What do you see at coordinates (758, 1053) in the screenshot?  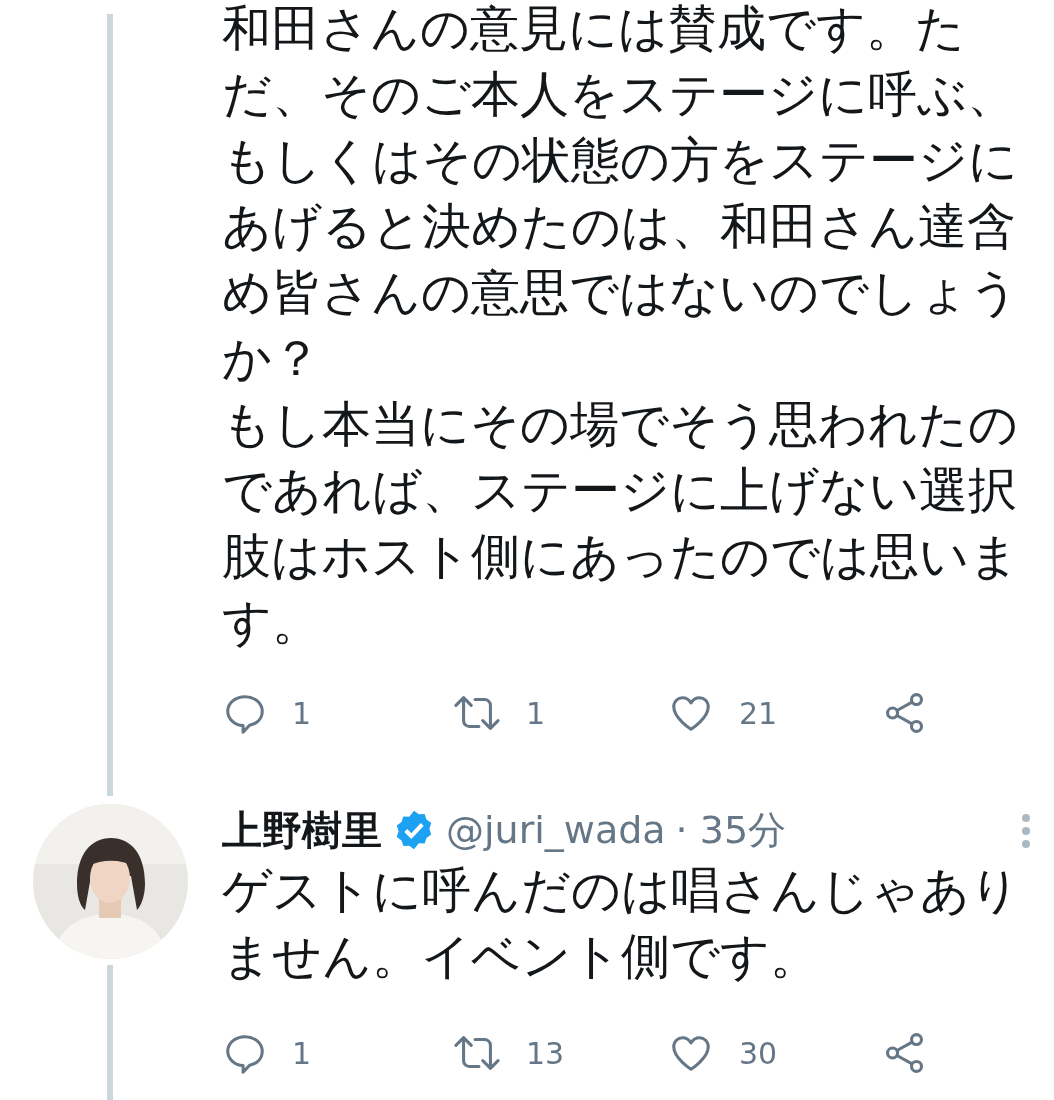 I see `like-count: 30` at bounding box center [758, 1053].